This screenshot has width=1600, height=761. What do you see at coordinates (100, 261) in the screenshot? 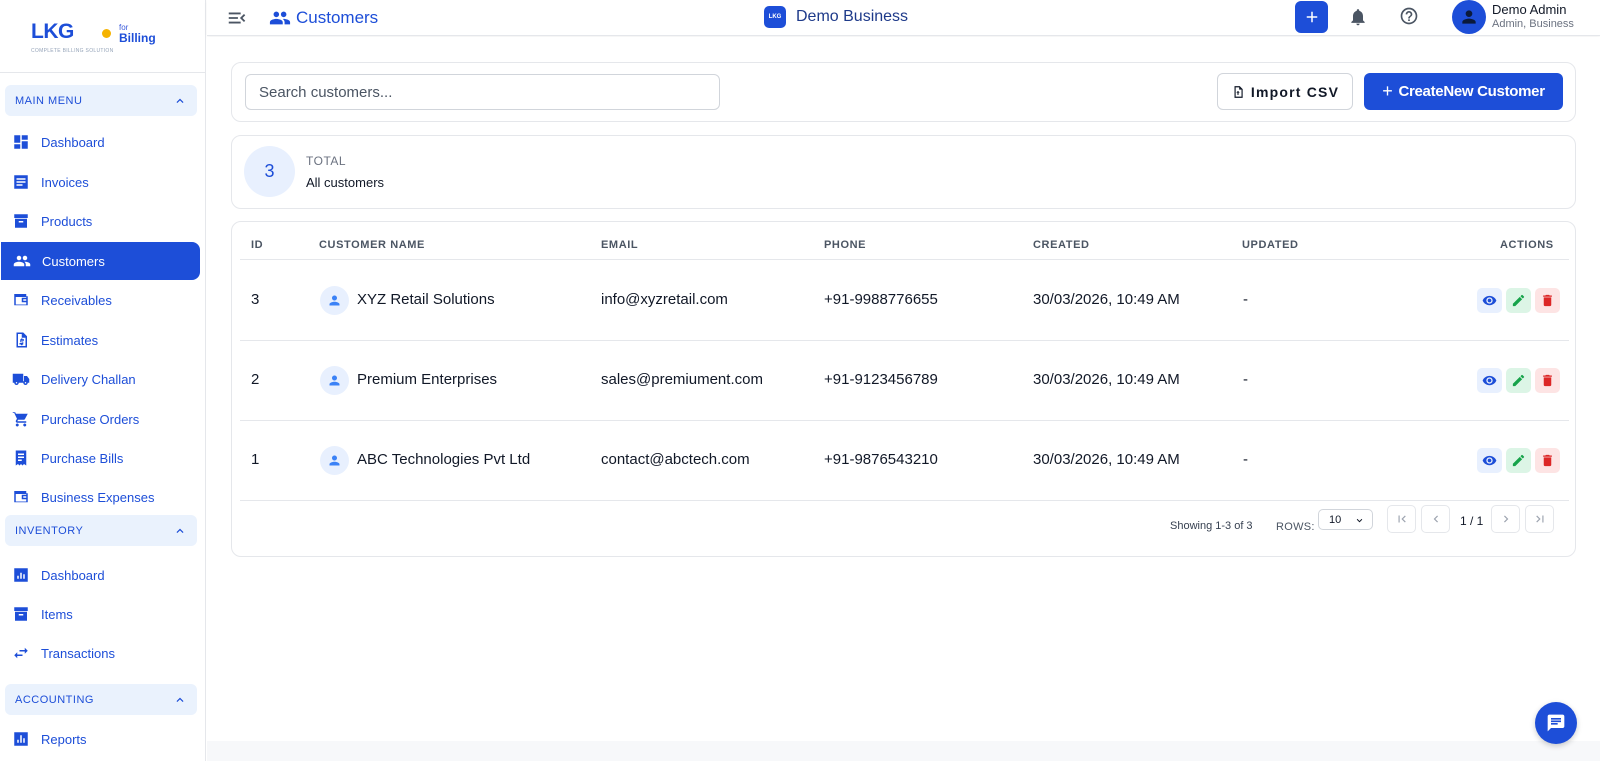
I see `sidebar-item-customers: Customers` at bounding box center [100, 261].